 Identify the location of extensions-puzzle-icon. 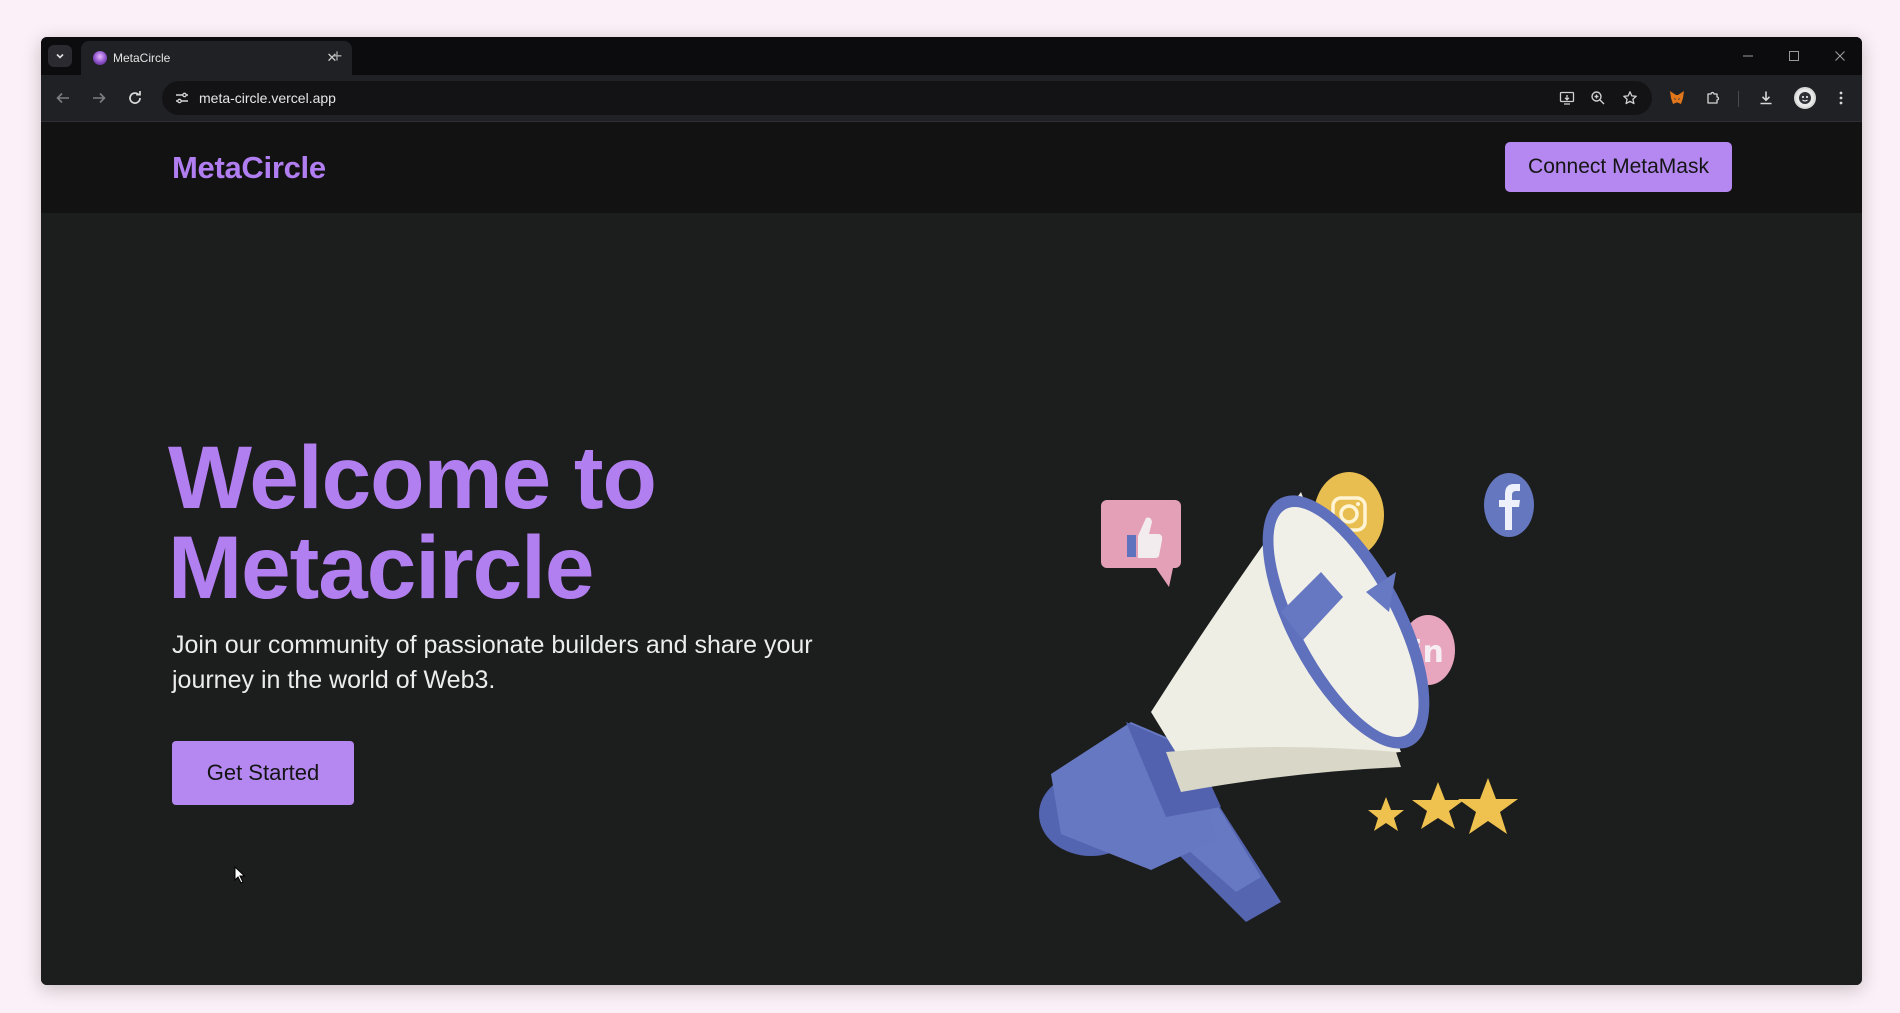
(1713, 98).